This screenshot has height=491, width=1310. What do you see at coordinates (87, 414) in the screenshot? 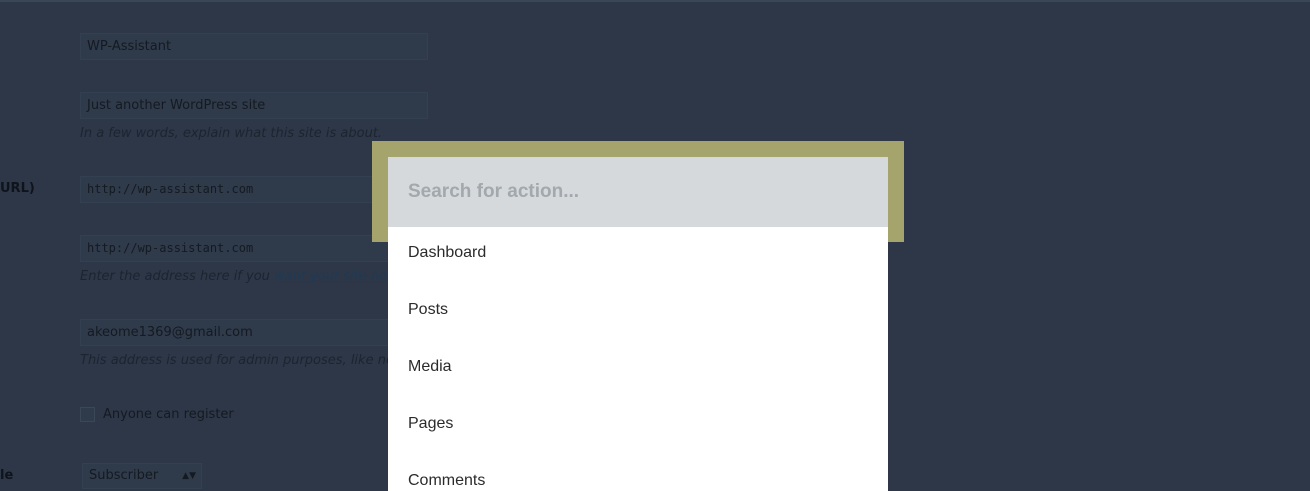
I see `membership-checkbox` at bounding box center [87, 414].